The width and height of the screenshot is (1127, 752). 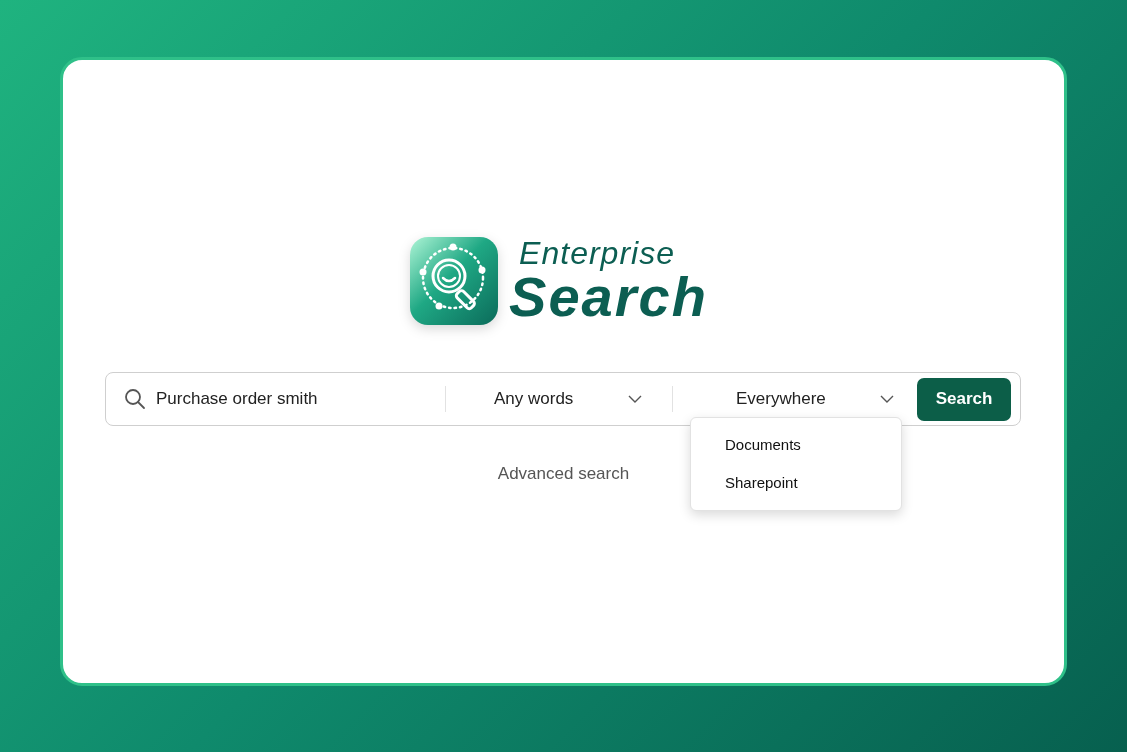 What do you see at coordinates (296, 399) in the screenshot?
I see `search-input: Purchase order smith` at bounding box center [296, 399].